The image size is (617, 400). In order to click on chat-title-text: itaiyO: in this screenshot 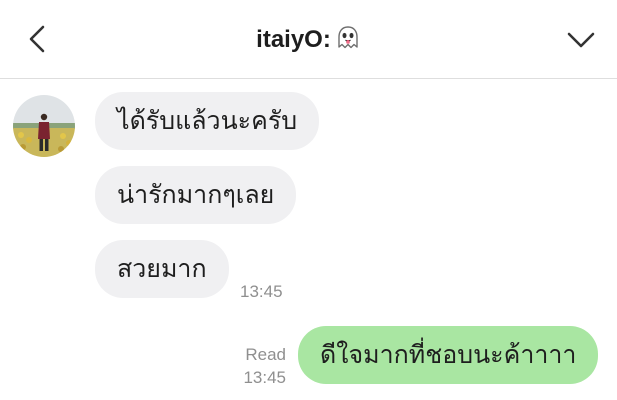, I will do `click(293, 39)`.